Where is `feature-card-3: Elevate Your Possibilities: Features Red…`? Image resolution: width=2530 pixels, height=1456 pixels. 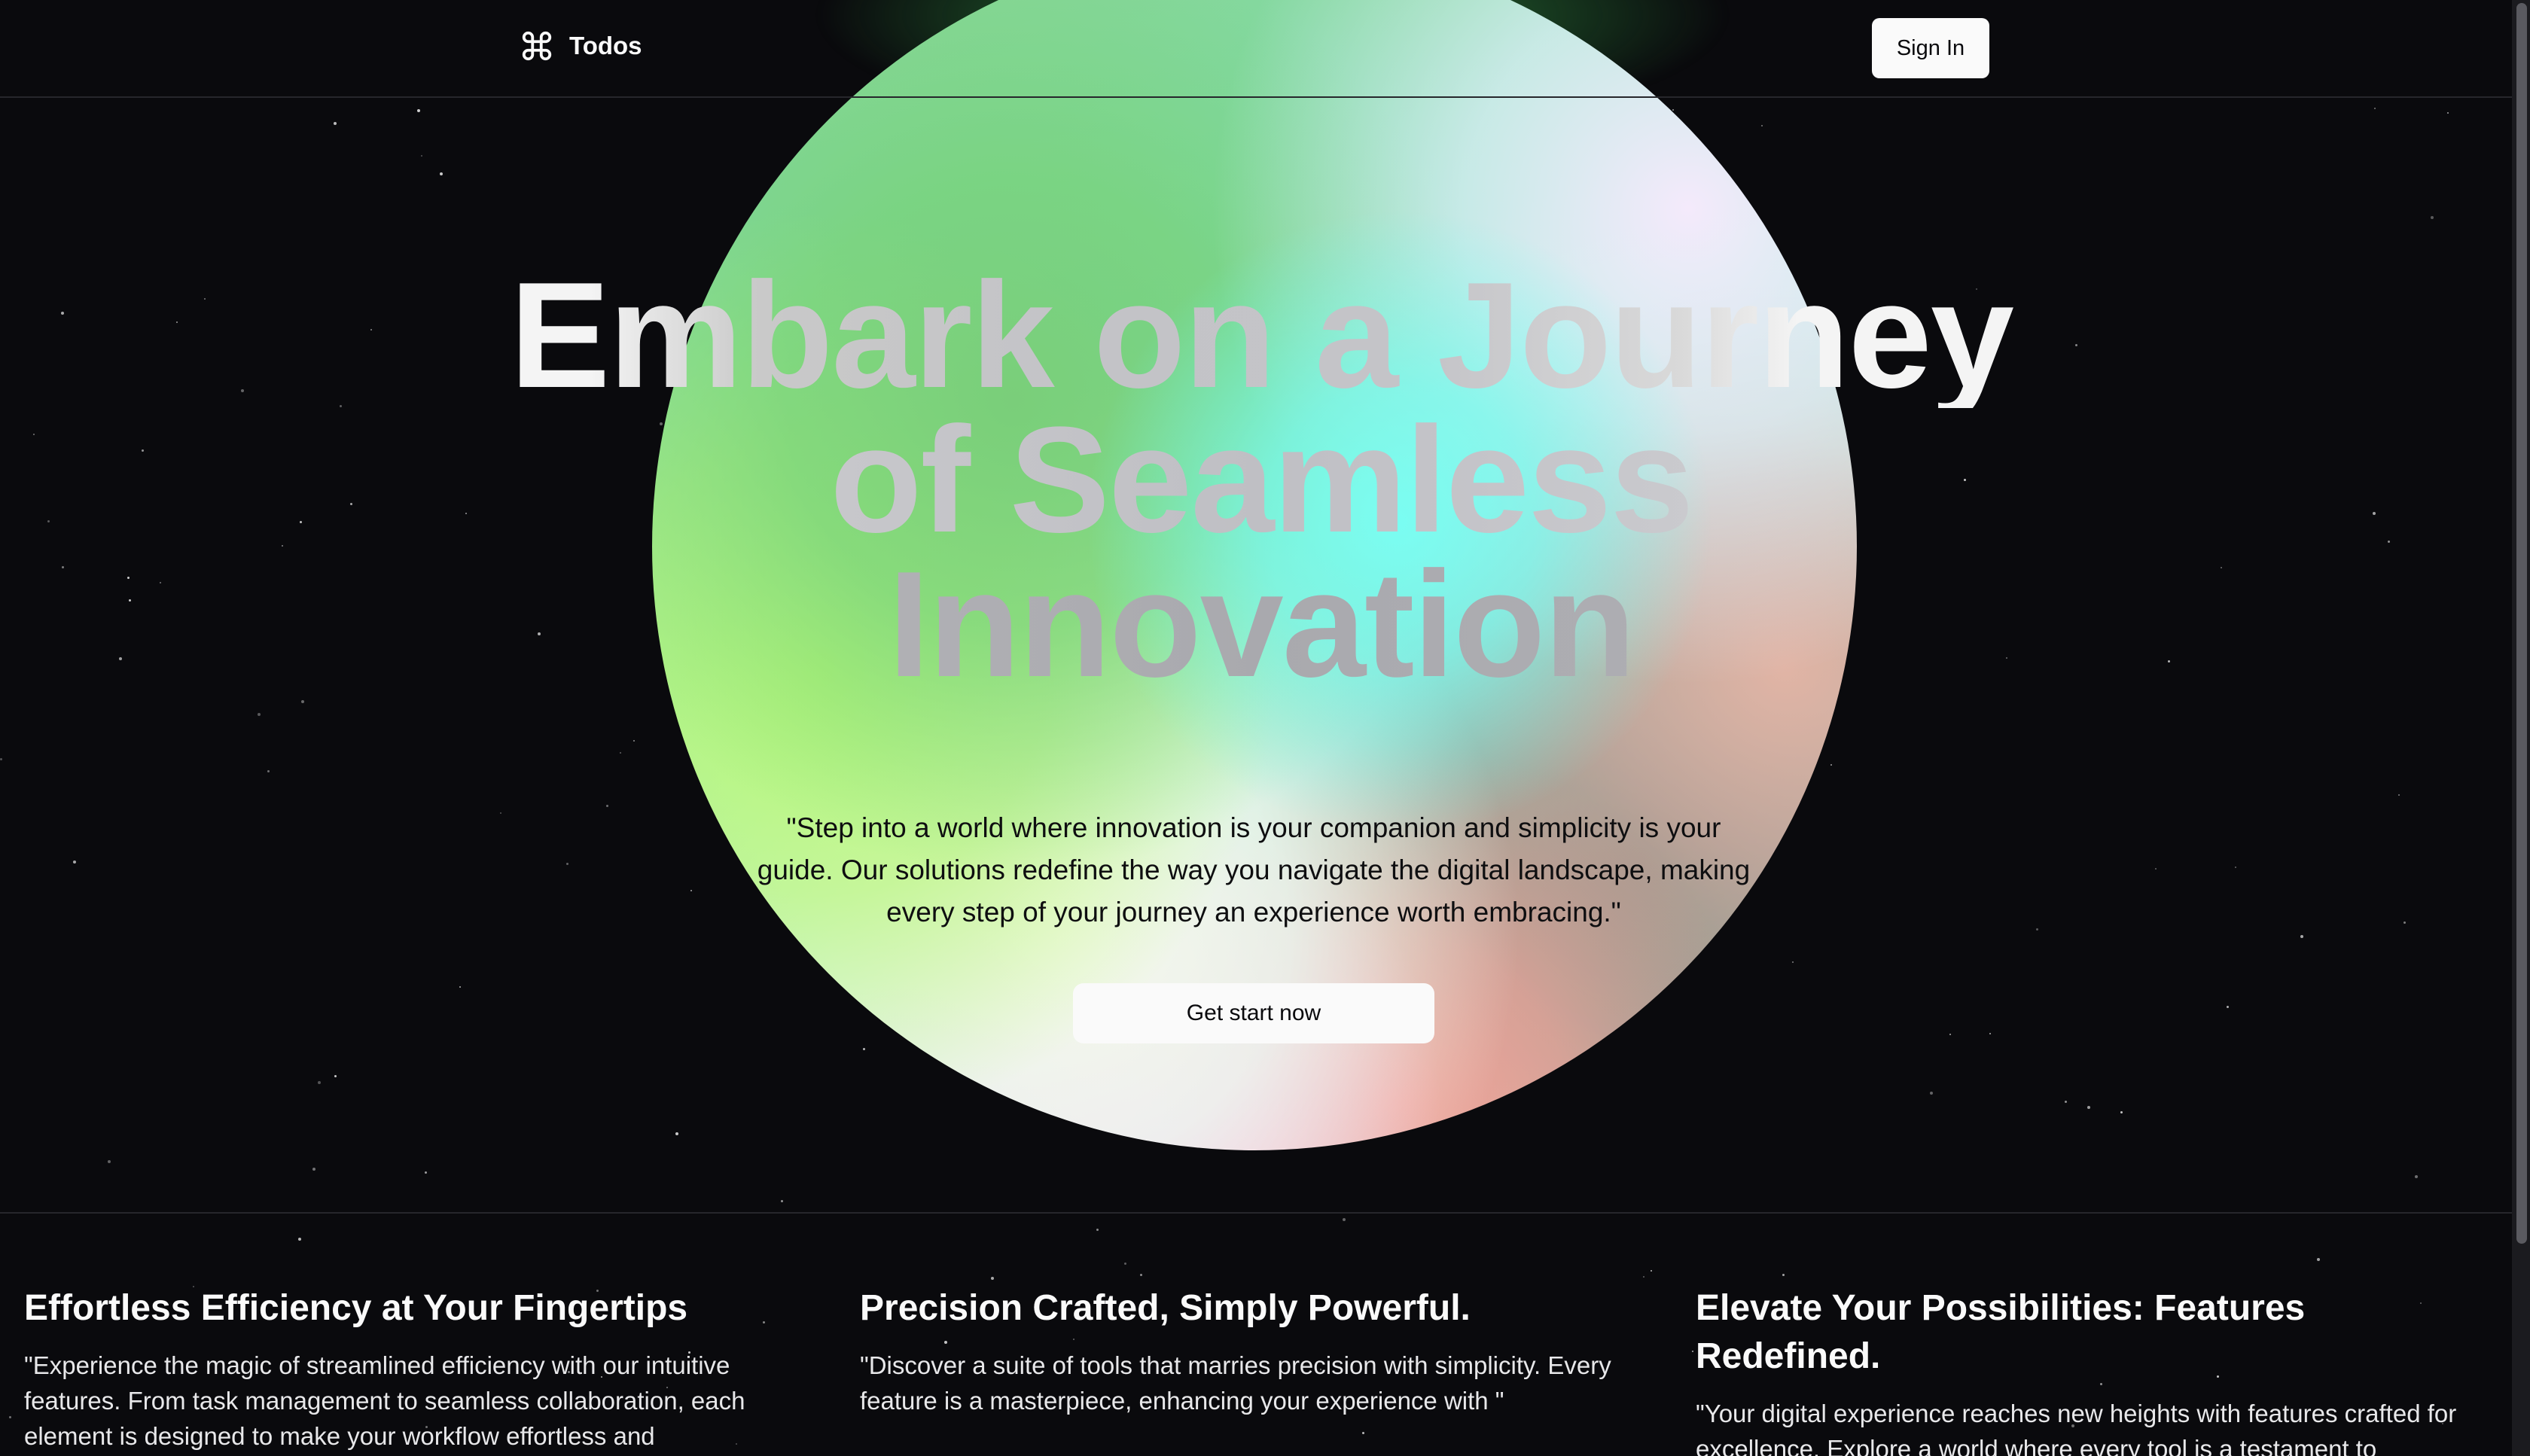 feature-card-3: Elevate Your Possibilities: Features Red… is located at coordinates (2095, 1370).